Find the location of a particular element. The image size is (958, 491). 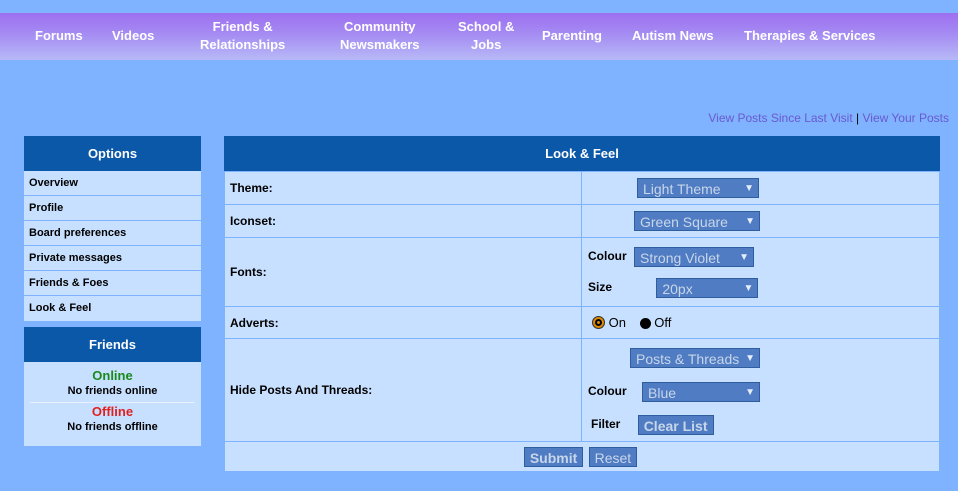

nav-forums: Forums is located at coordinates (59, 36).